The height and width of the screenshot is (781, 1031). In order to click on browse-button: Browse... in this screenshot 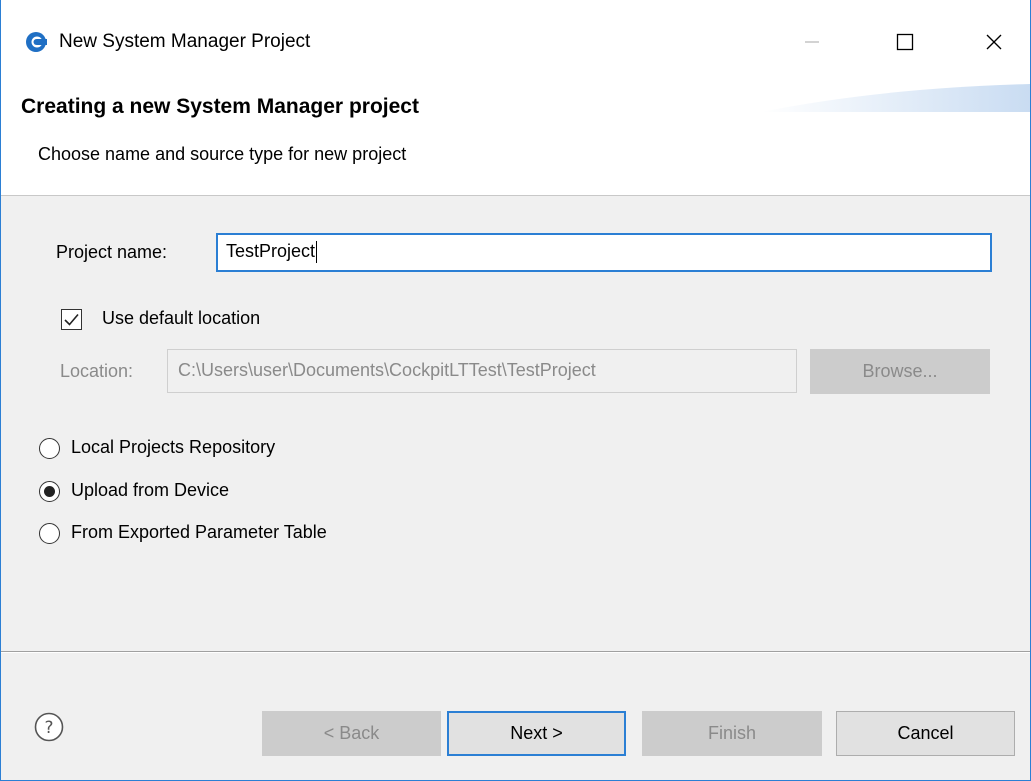, I will do `click(900, 371)`.